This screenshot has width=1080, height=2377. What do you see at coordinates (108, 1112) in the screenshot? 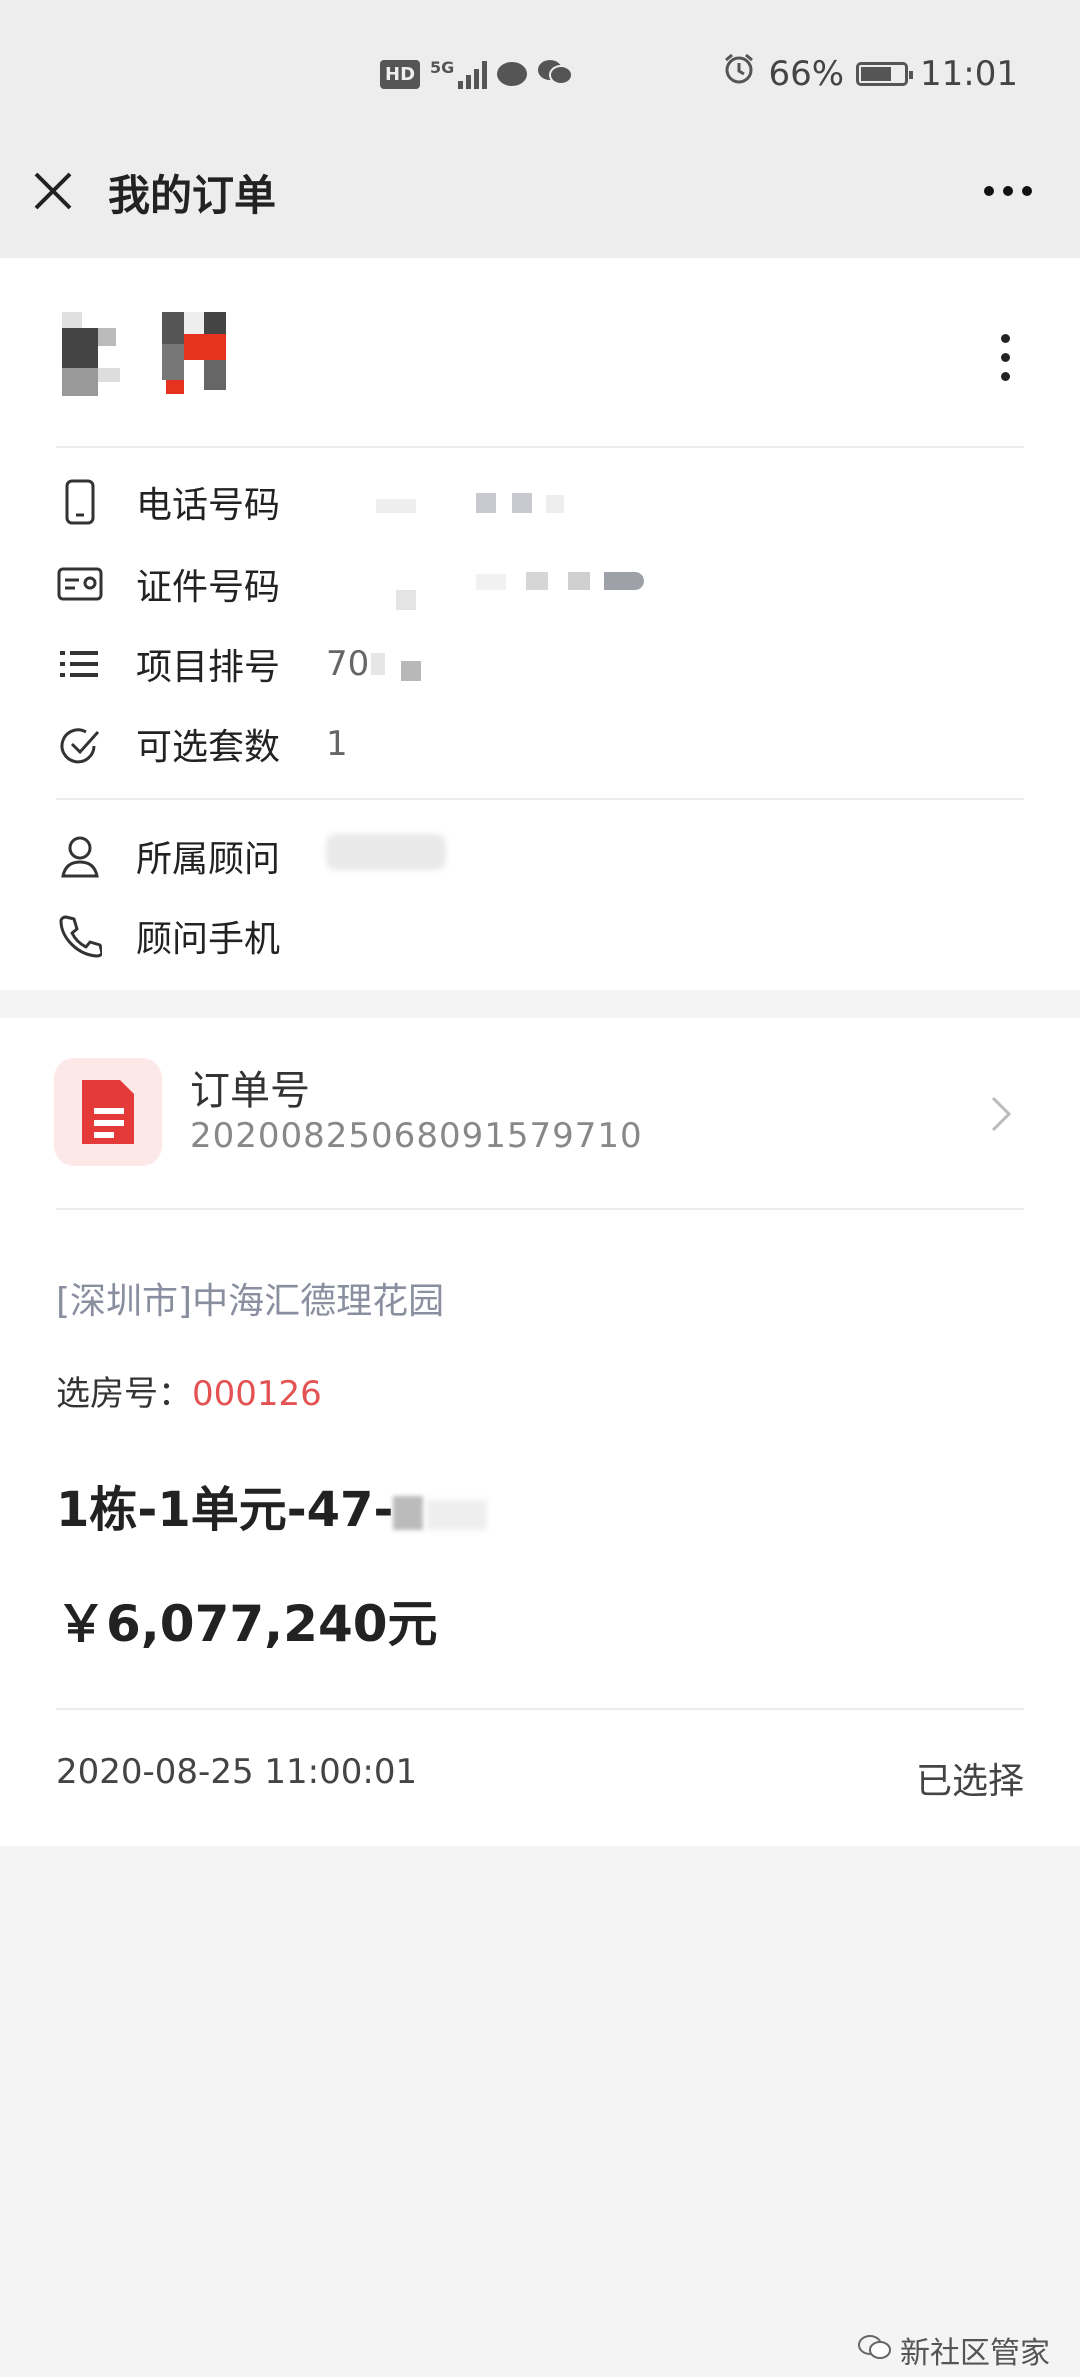
I see `document-icon` at bounding box center [108, 1112].